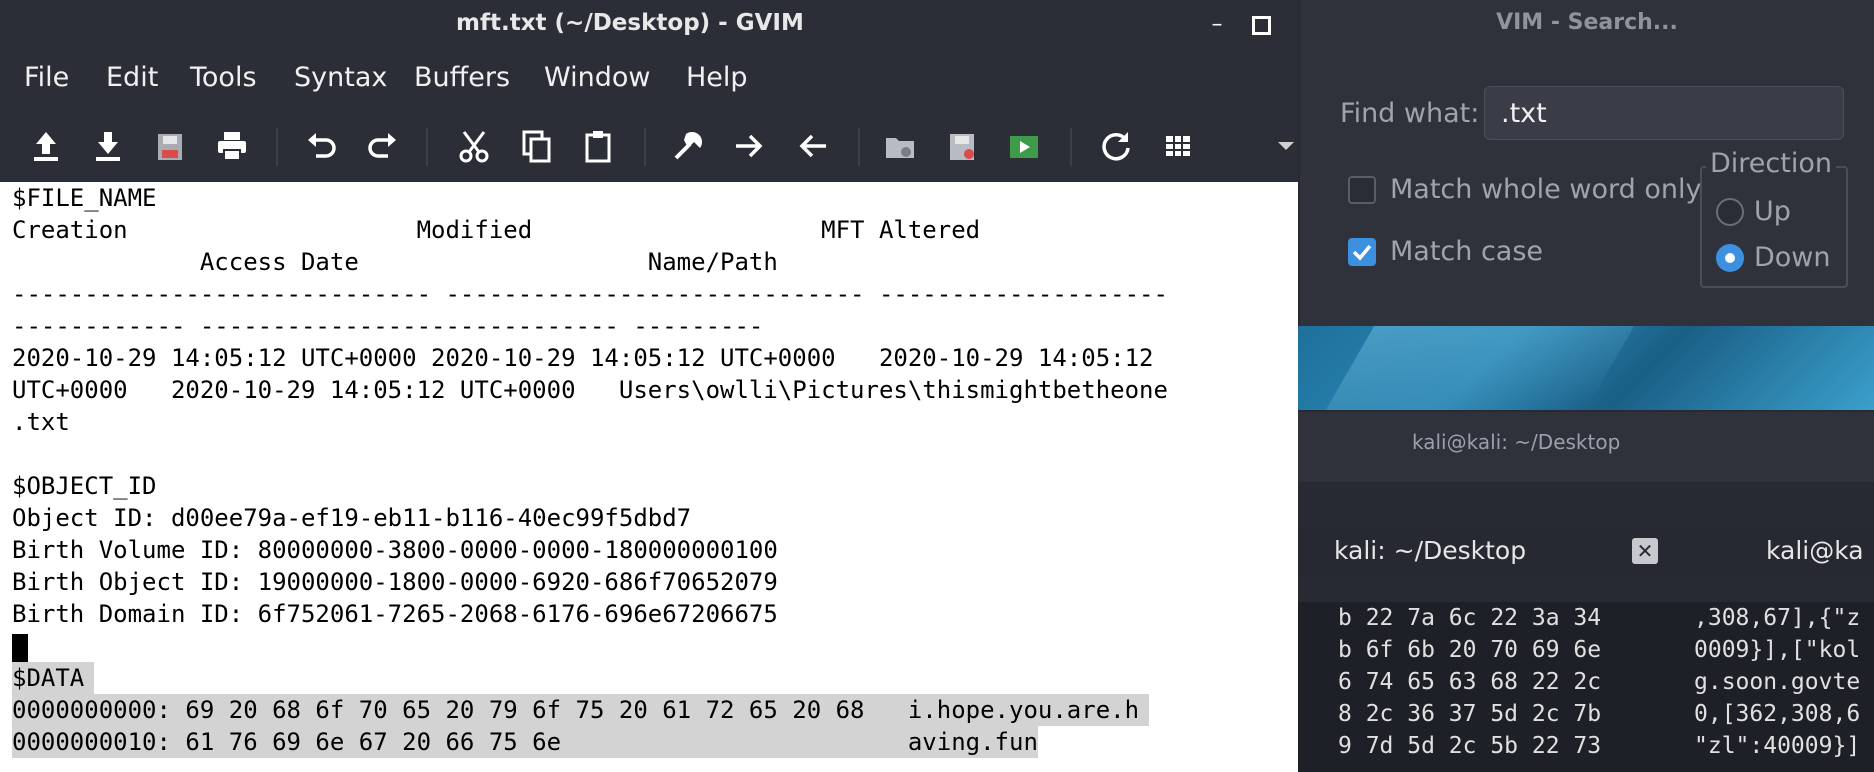  I want to click on menu-syntax: Syntax, so click(340, 77).